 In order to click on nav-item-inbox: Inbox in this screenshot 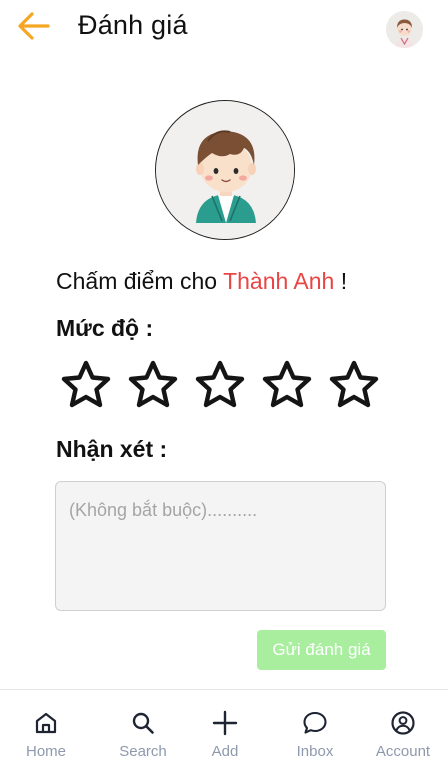, I will do `click(315, 731)`.